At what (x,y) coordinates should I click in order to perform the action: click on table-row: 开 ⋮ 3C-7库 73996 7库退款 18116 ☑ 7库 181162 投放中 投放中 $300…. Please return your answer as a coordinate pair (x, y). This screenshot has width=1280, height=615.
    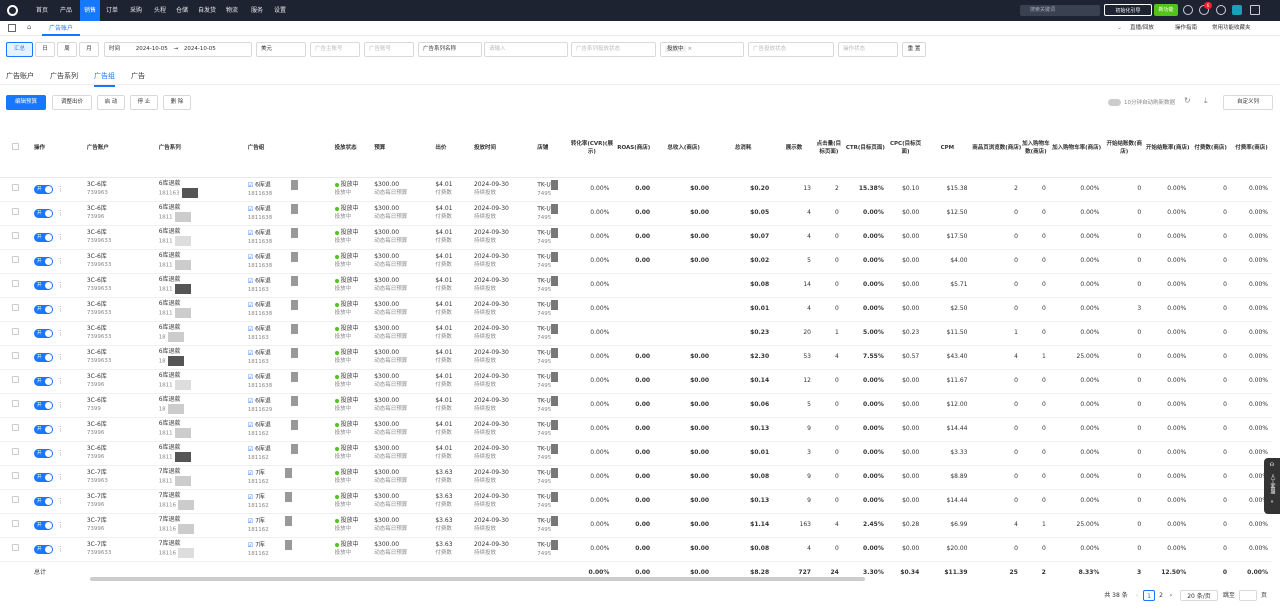
    Looking at the image, I should click on (636, 525).